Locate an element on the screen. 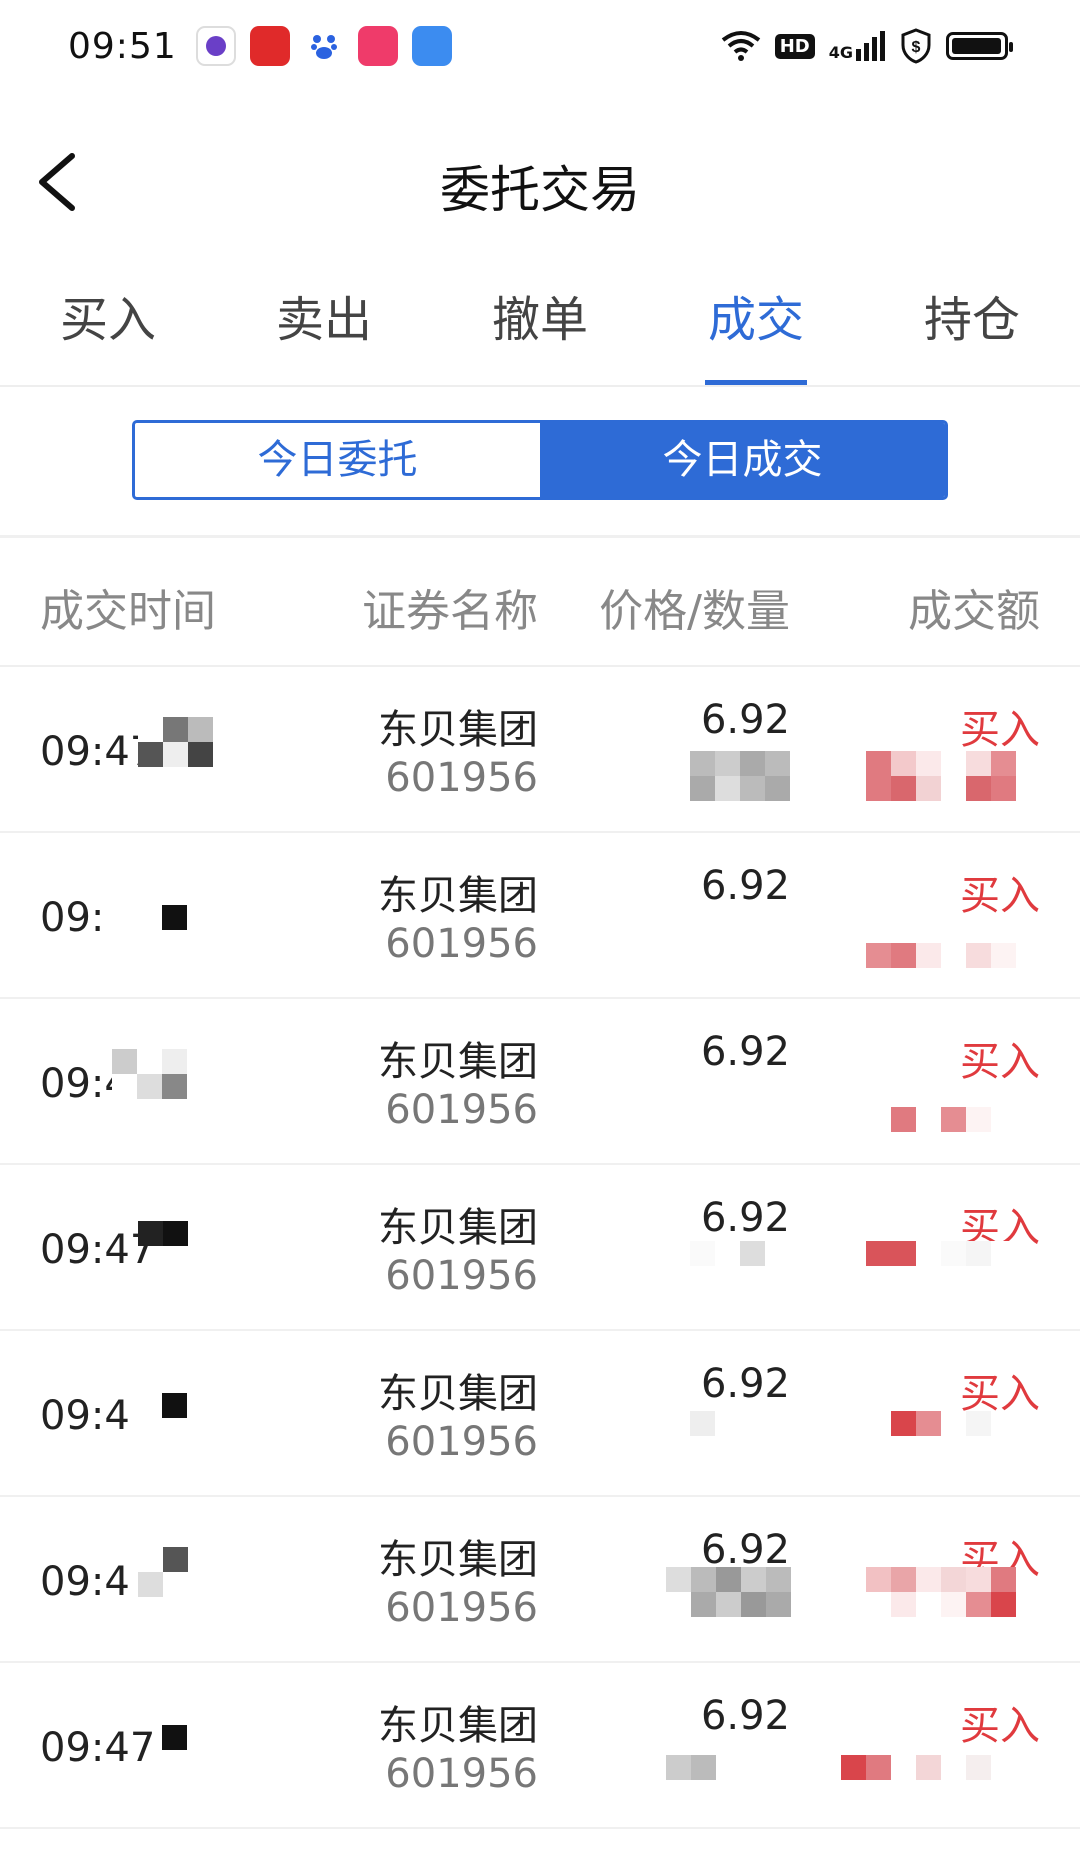  column-header-price-qty: 价格/数量 is located at coordinates (694, 611).